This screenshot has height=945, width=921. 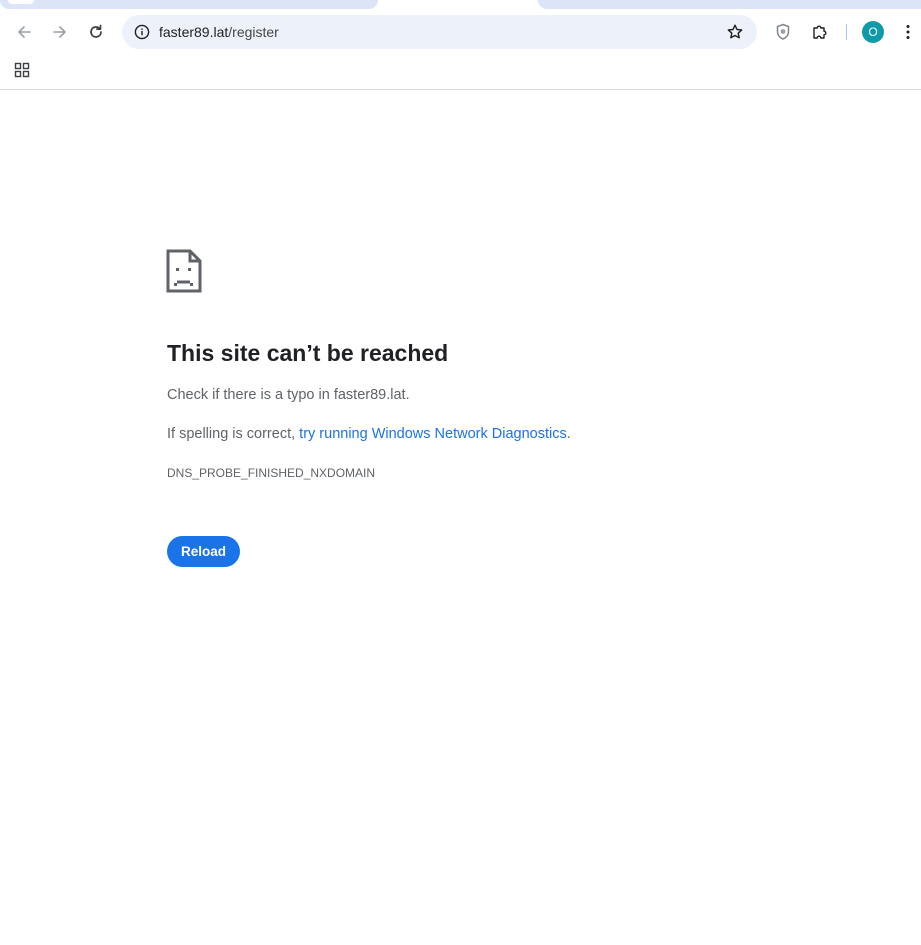 What do you see at coordinates (194, 32) in the screenshot?
I see `url-host: faster89.lat` at bounding box center [194, 32].